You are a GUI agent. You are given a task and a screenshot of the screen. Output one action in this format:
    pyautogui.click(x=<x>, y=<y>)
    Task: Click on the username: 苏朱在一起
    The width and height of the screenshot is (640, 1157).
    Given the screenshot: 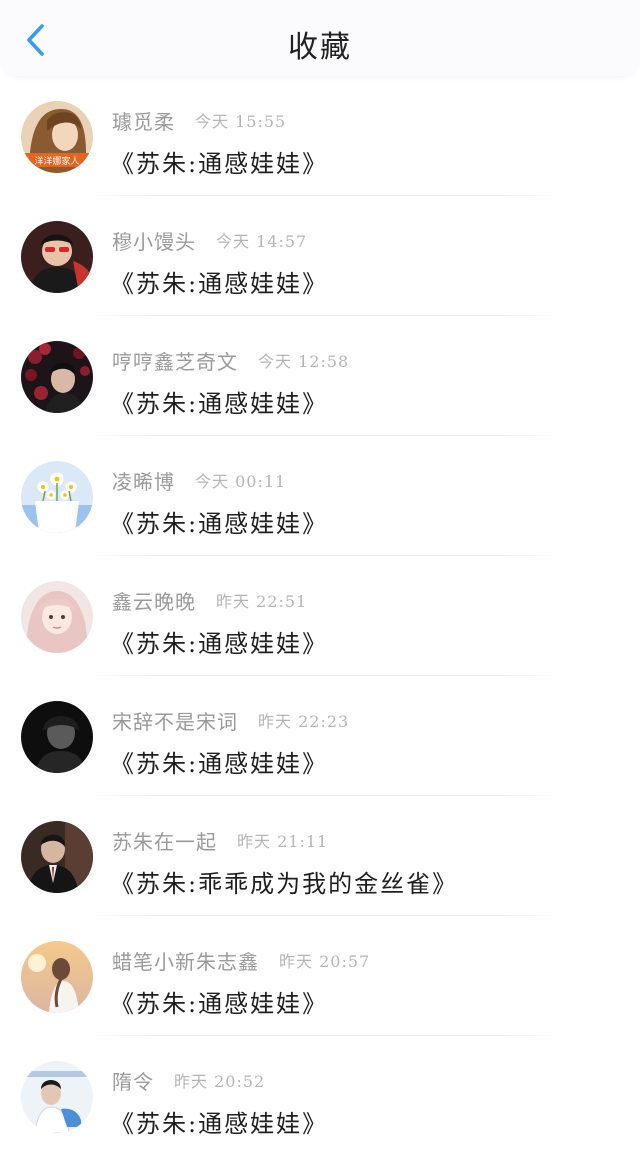 What is the action you would take?
    pyautogui.click(x=164, y=840)
    